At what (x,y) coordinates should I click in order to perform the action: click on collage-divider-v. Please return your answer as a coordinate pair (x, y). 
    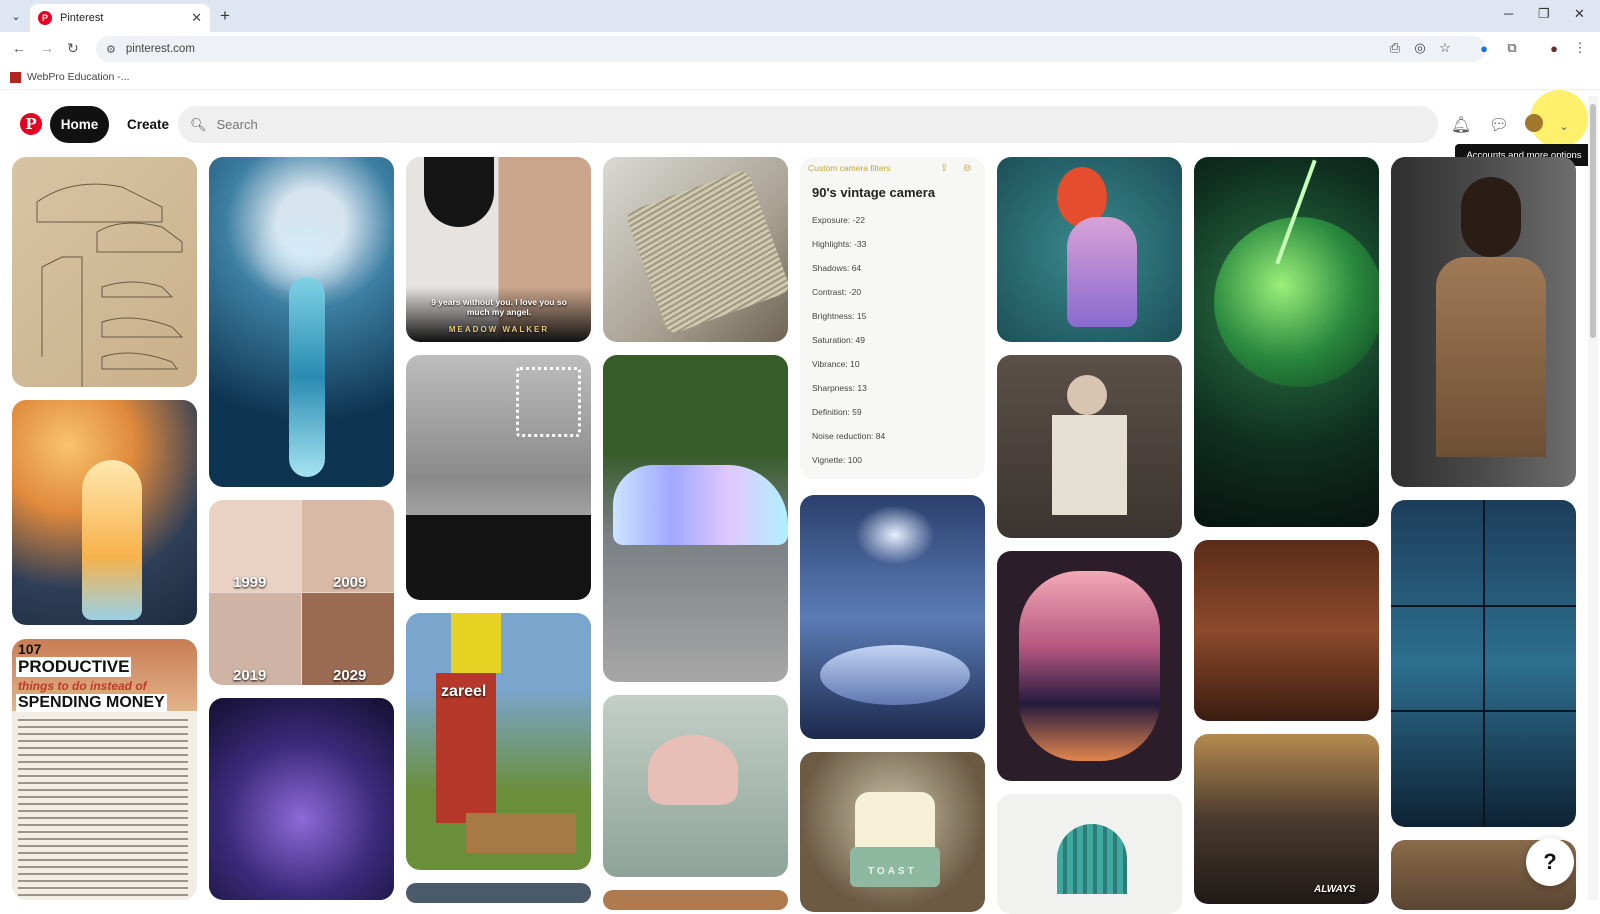
    Looking at the image, I should click on (1484, 663).